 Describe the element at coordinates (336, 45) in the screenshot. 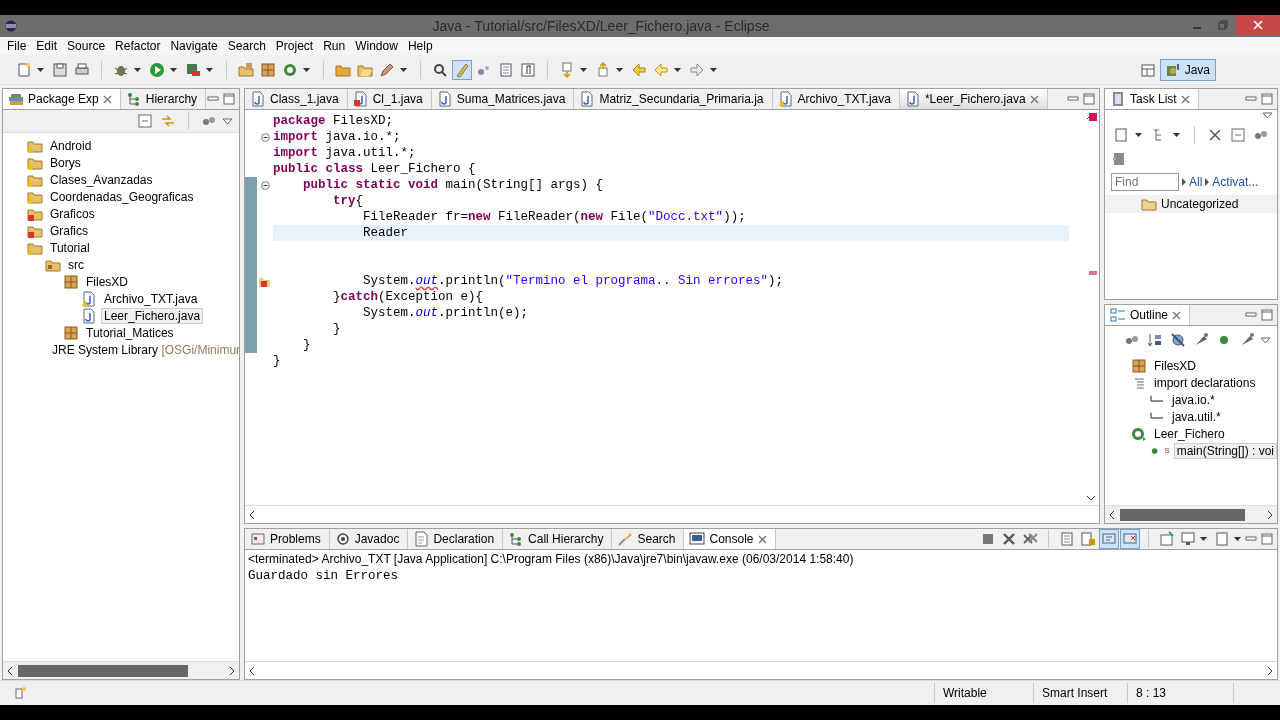

I see `menu-item: Run` at that location.